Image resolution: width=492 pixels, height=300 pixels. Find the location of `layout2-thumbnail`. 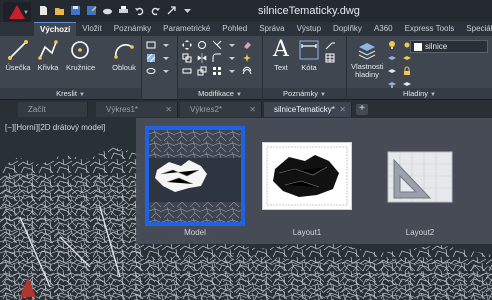

layout2-thumbnail is located at coordinates (420, 176).